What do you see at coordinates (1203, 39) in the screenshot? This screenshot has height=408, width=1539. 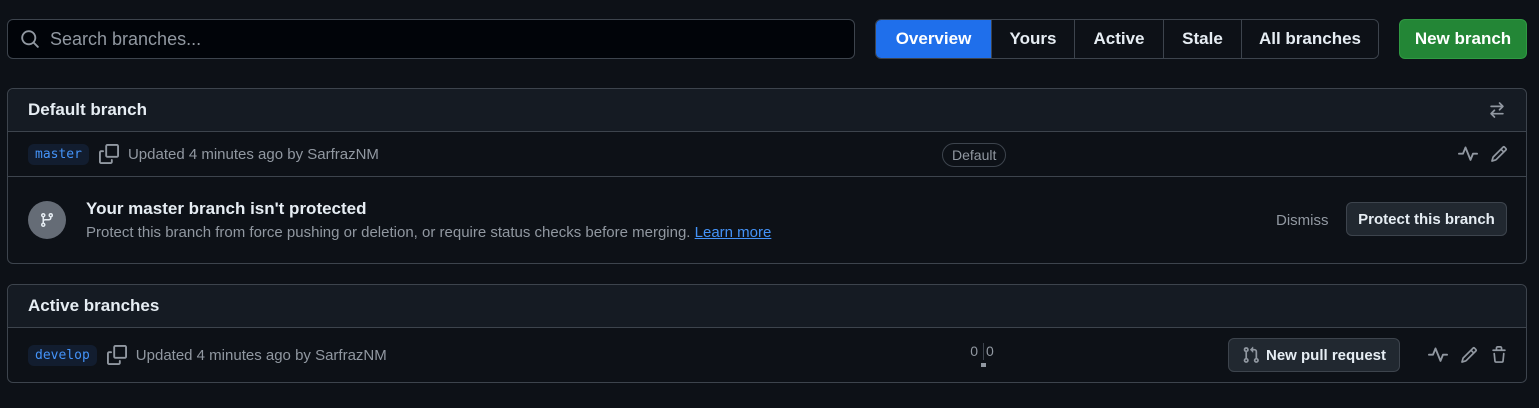 I see `tab-stale: Stale` at bounding box center [1203, 39].